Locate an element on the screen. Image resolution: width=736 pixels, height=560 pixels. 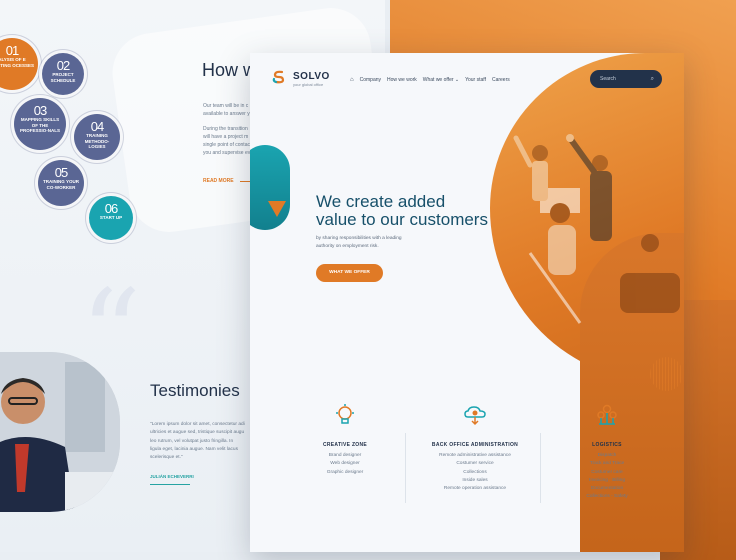
testimony-photo is located at coordinates (60, 432).